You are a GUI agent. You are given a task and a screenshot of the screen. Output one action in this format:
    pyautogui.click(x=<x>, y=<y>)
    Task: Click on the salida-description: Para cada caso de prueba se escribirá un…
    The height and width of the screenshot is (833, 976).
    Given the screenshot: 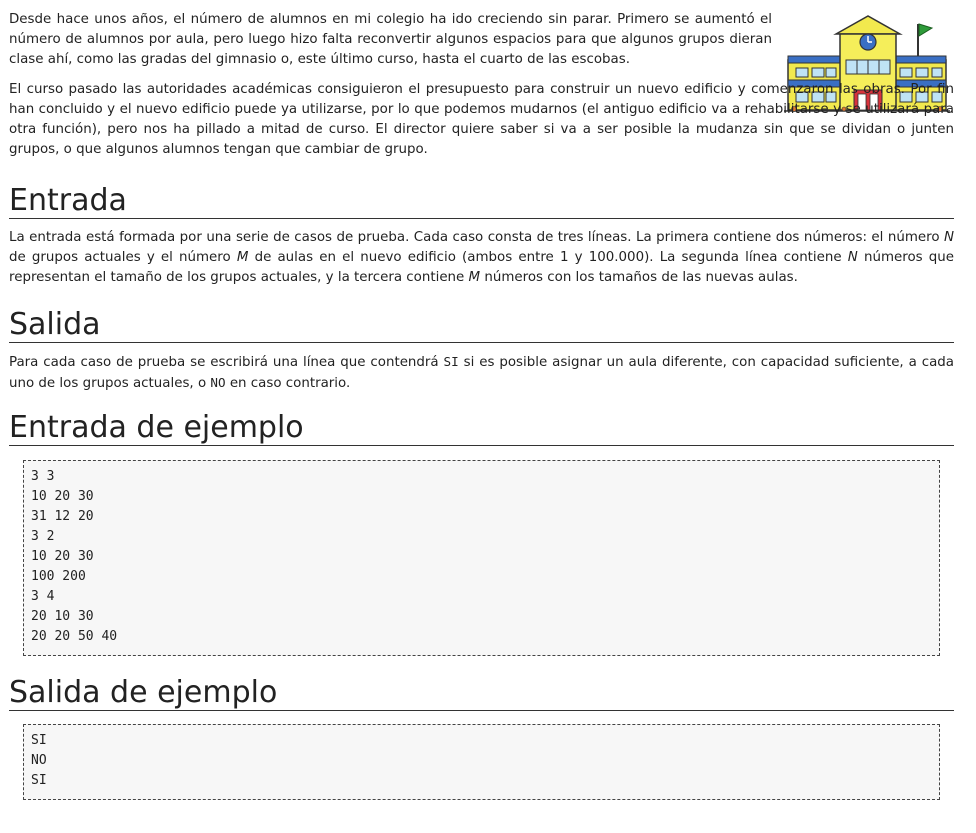 What is the action you would take?
    pyautogui.click(x=481, y=373)
    